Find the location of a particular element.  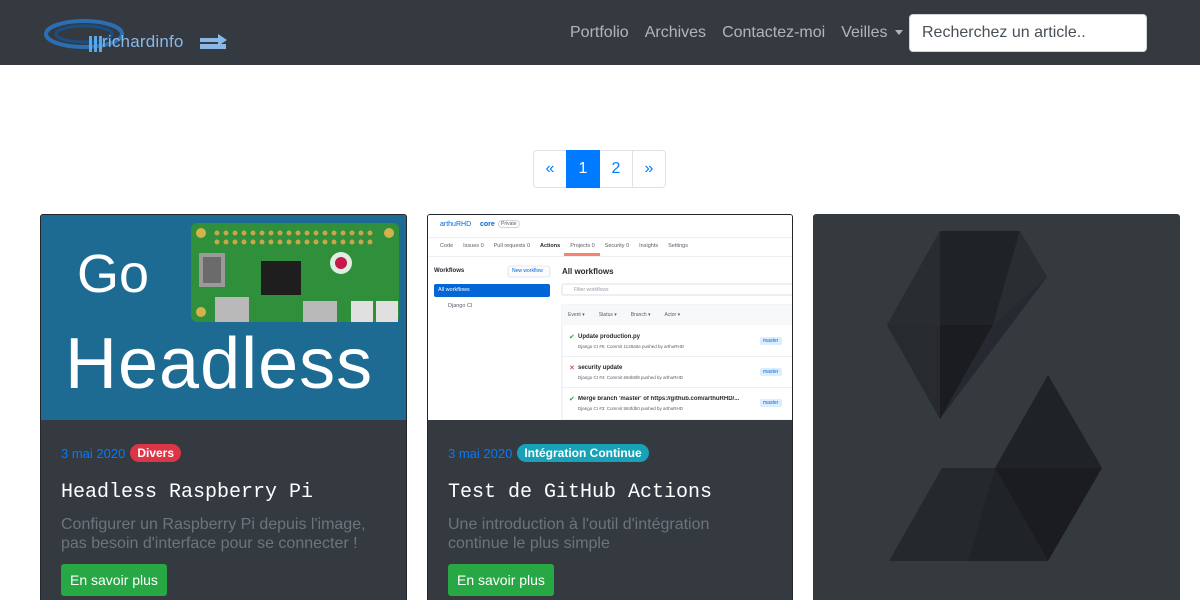

caret-down-icon is located at coordinates (899, 32).